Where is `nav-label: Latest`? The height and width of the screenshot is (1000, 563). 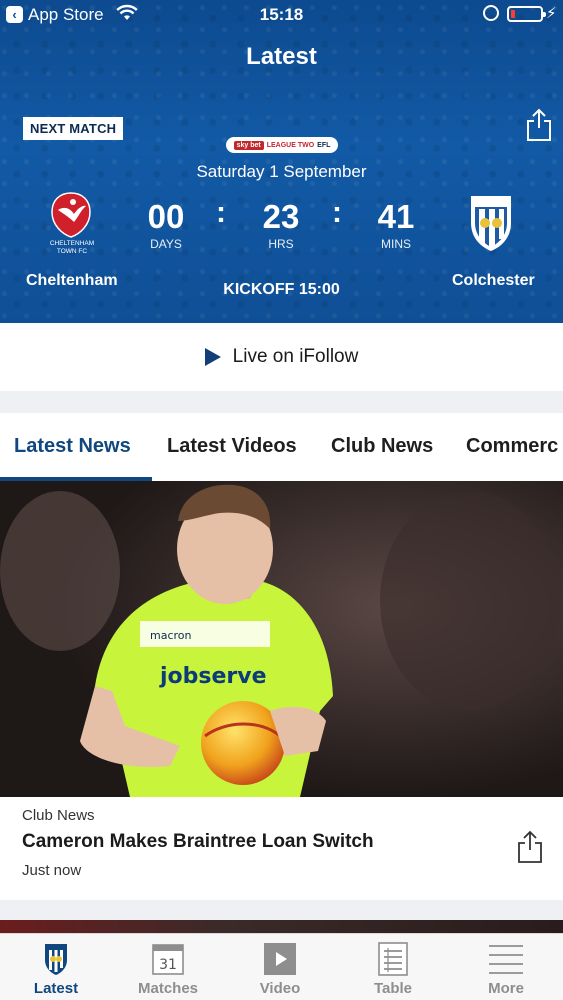
nav-label: Latest is located at coordinates (56, 988).